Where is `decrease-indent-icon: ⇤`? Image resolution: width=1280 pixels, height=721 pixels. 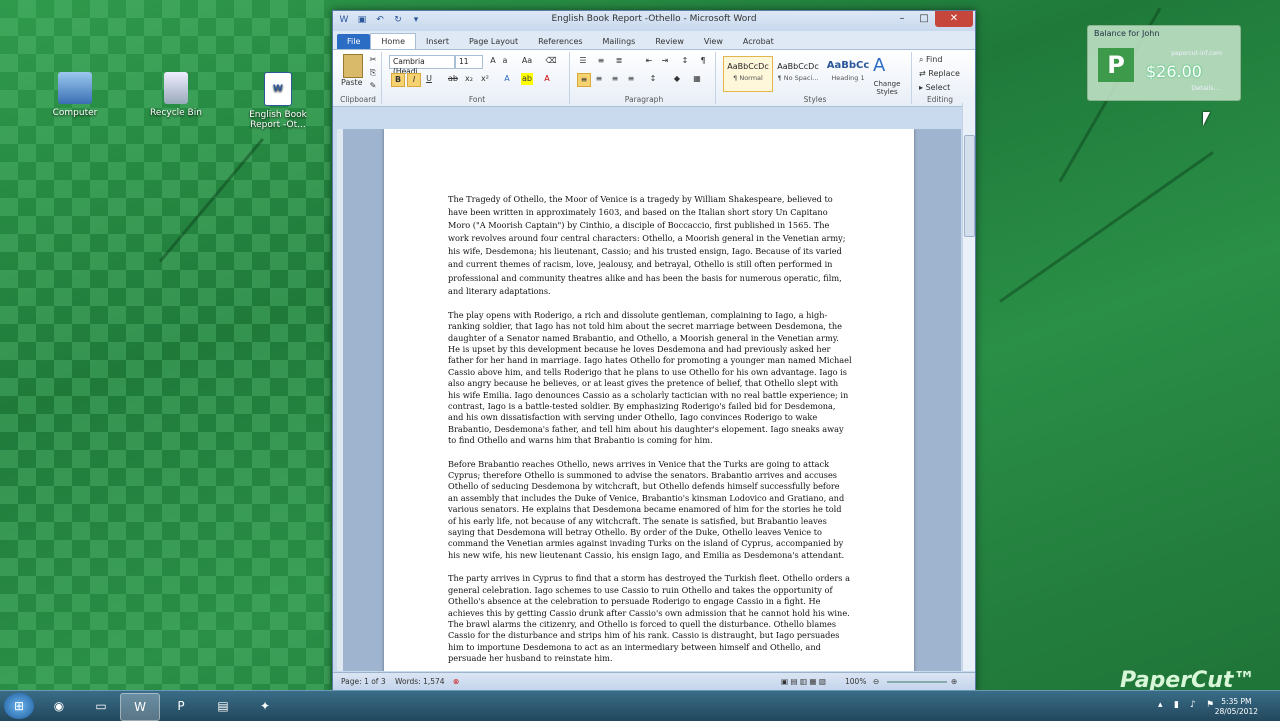
decrease-indent-icon: ⇤ is located at coordinates (649, 61).